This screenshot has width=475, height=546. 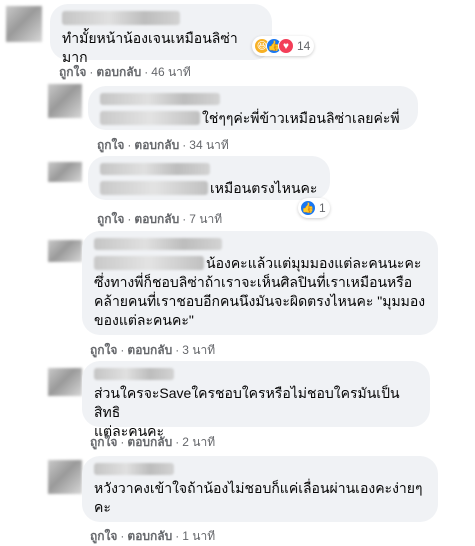 What do you see at coordinates (250, 118) in the screenshot?
I see `comment-text: ใช่ๆๆค่ะพี่ข้าวเหมือนลิซ่าเลยค่ะพี่` at bounding box center [250, 118].